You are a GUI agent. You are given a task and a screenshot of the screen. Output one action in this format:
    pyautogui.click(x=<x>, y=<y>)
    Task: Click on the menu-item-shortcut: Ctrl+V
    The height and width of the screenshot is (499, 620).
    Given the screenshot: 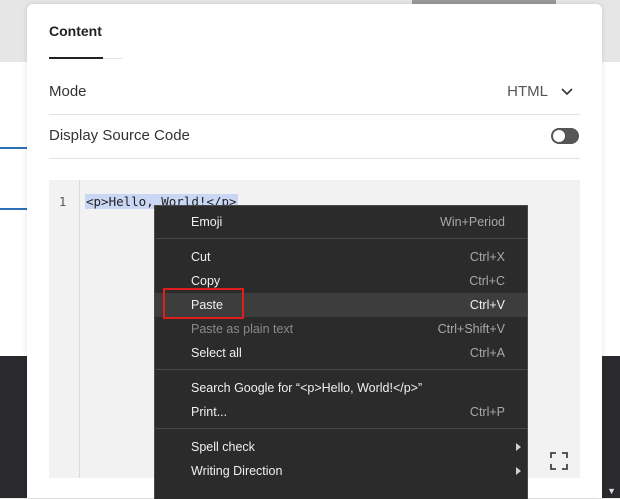 What is the action you would take?
    pyautogui.click(x=487, y=305)
    